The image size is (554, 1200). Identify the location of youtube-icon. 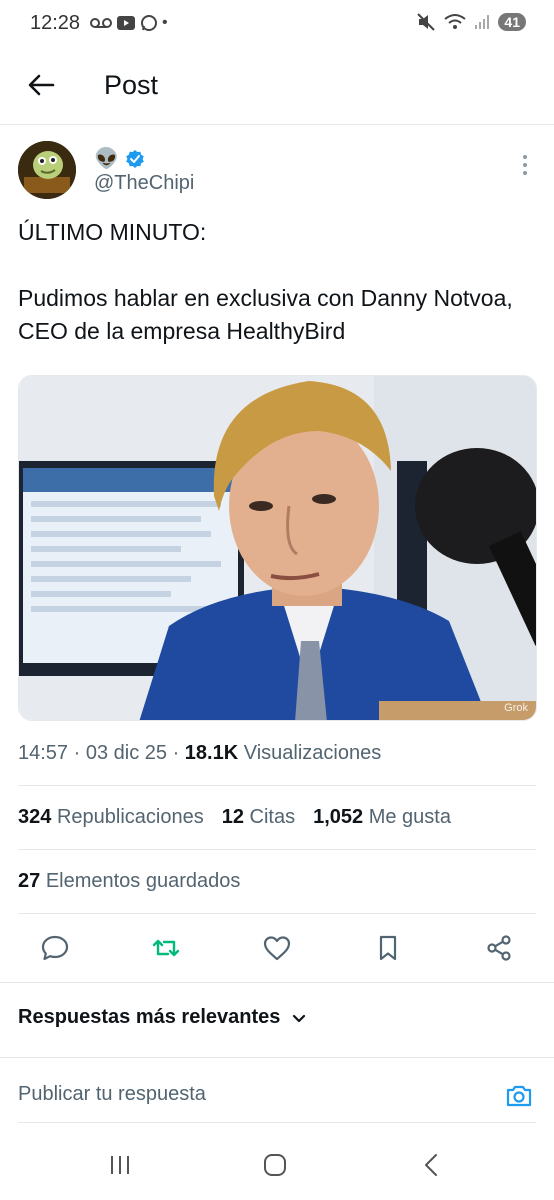
(126, 23).